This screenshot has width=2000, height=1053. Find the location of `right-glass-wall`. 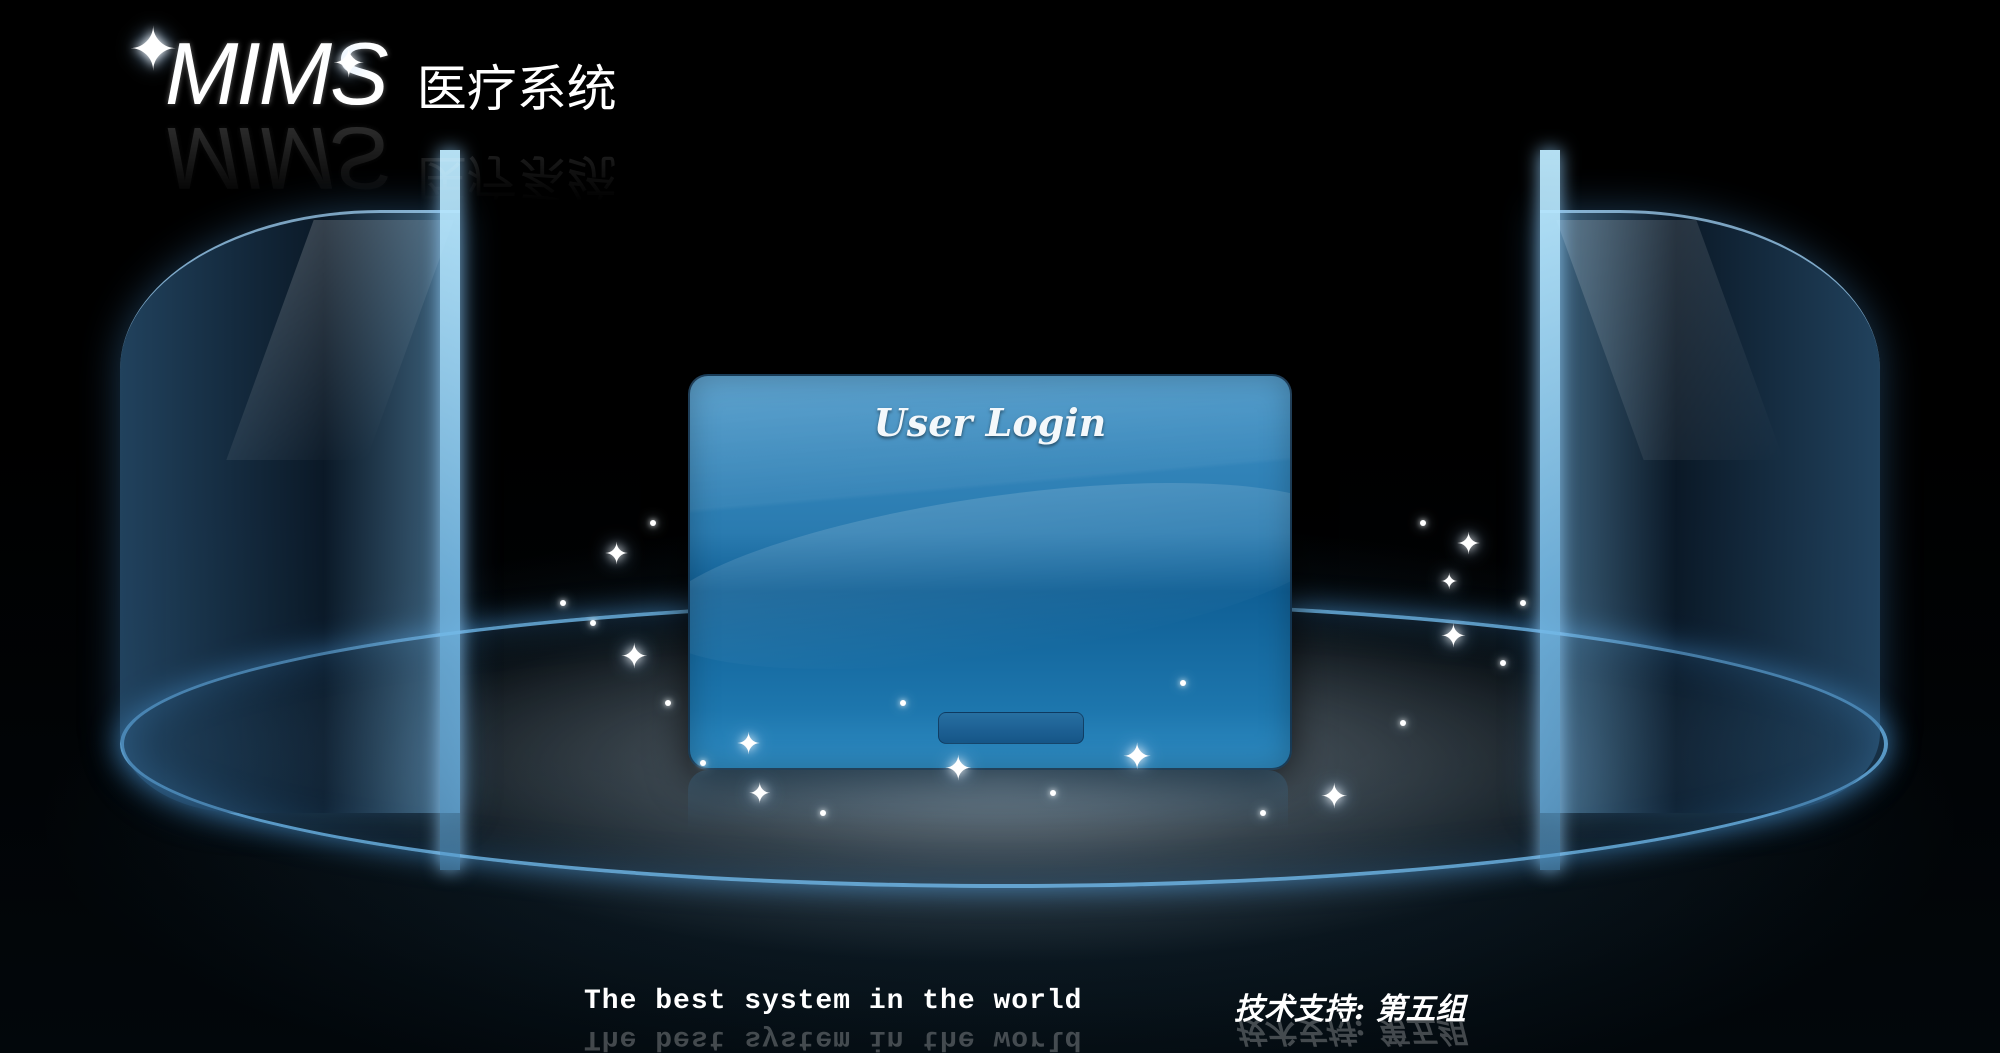

right-glass-wall is located at coordinates (1710, 510).